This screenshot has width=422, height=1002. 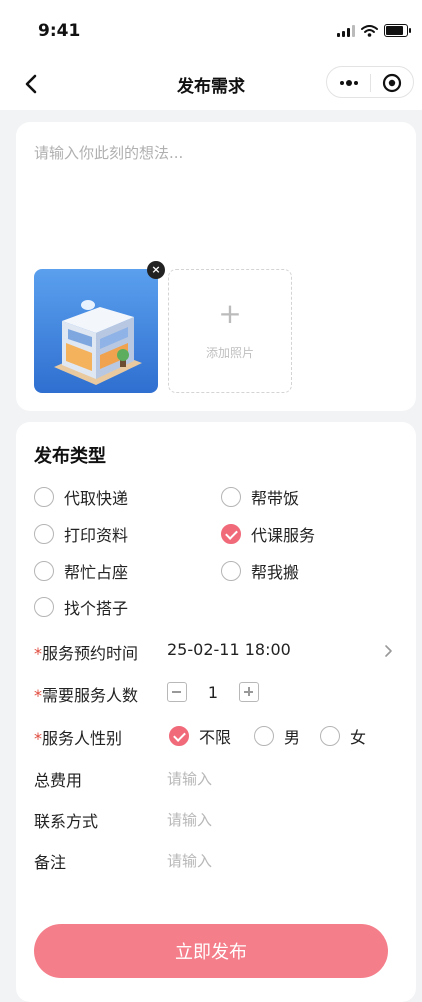 I want to click on type-option-print: 打印资料, so click(x=81, y=534).